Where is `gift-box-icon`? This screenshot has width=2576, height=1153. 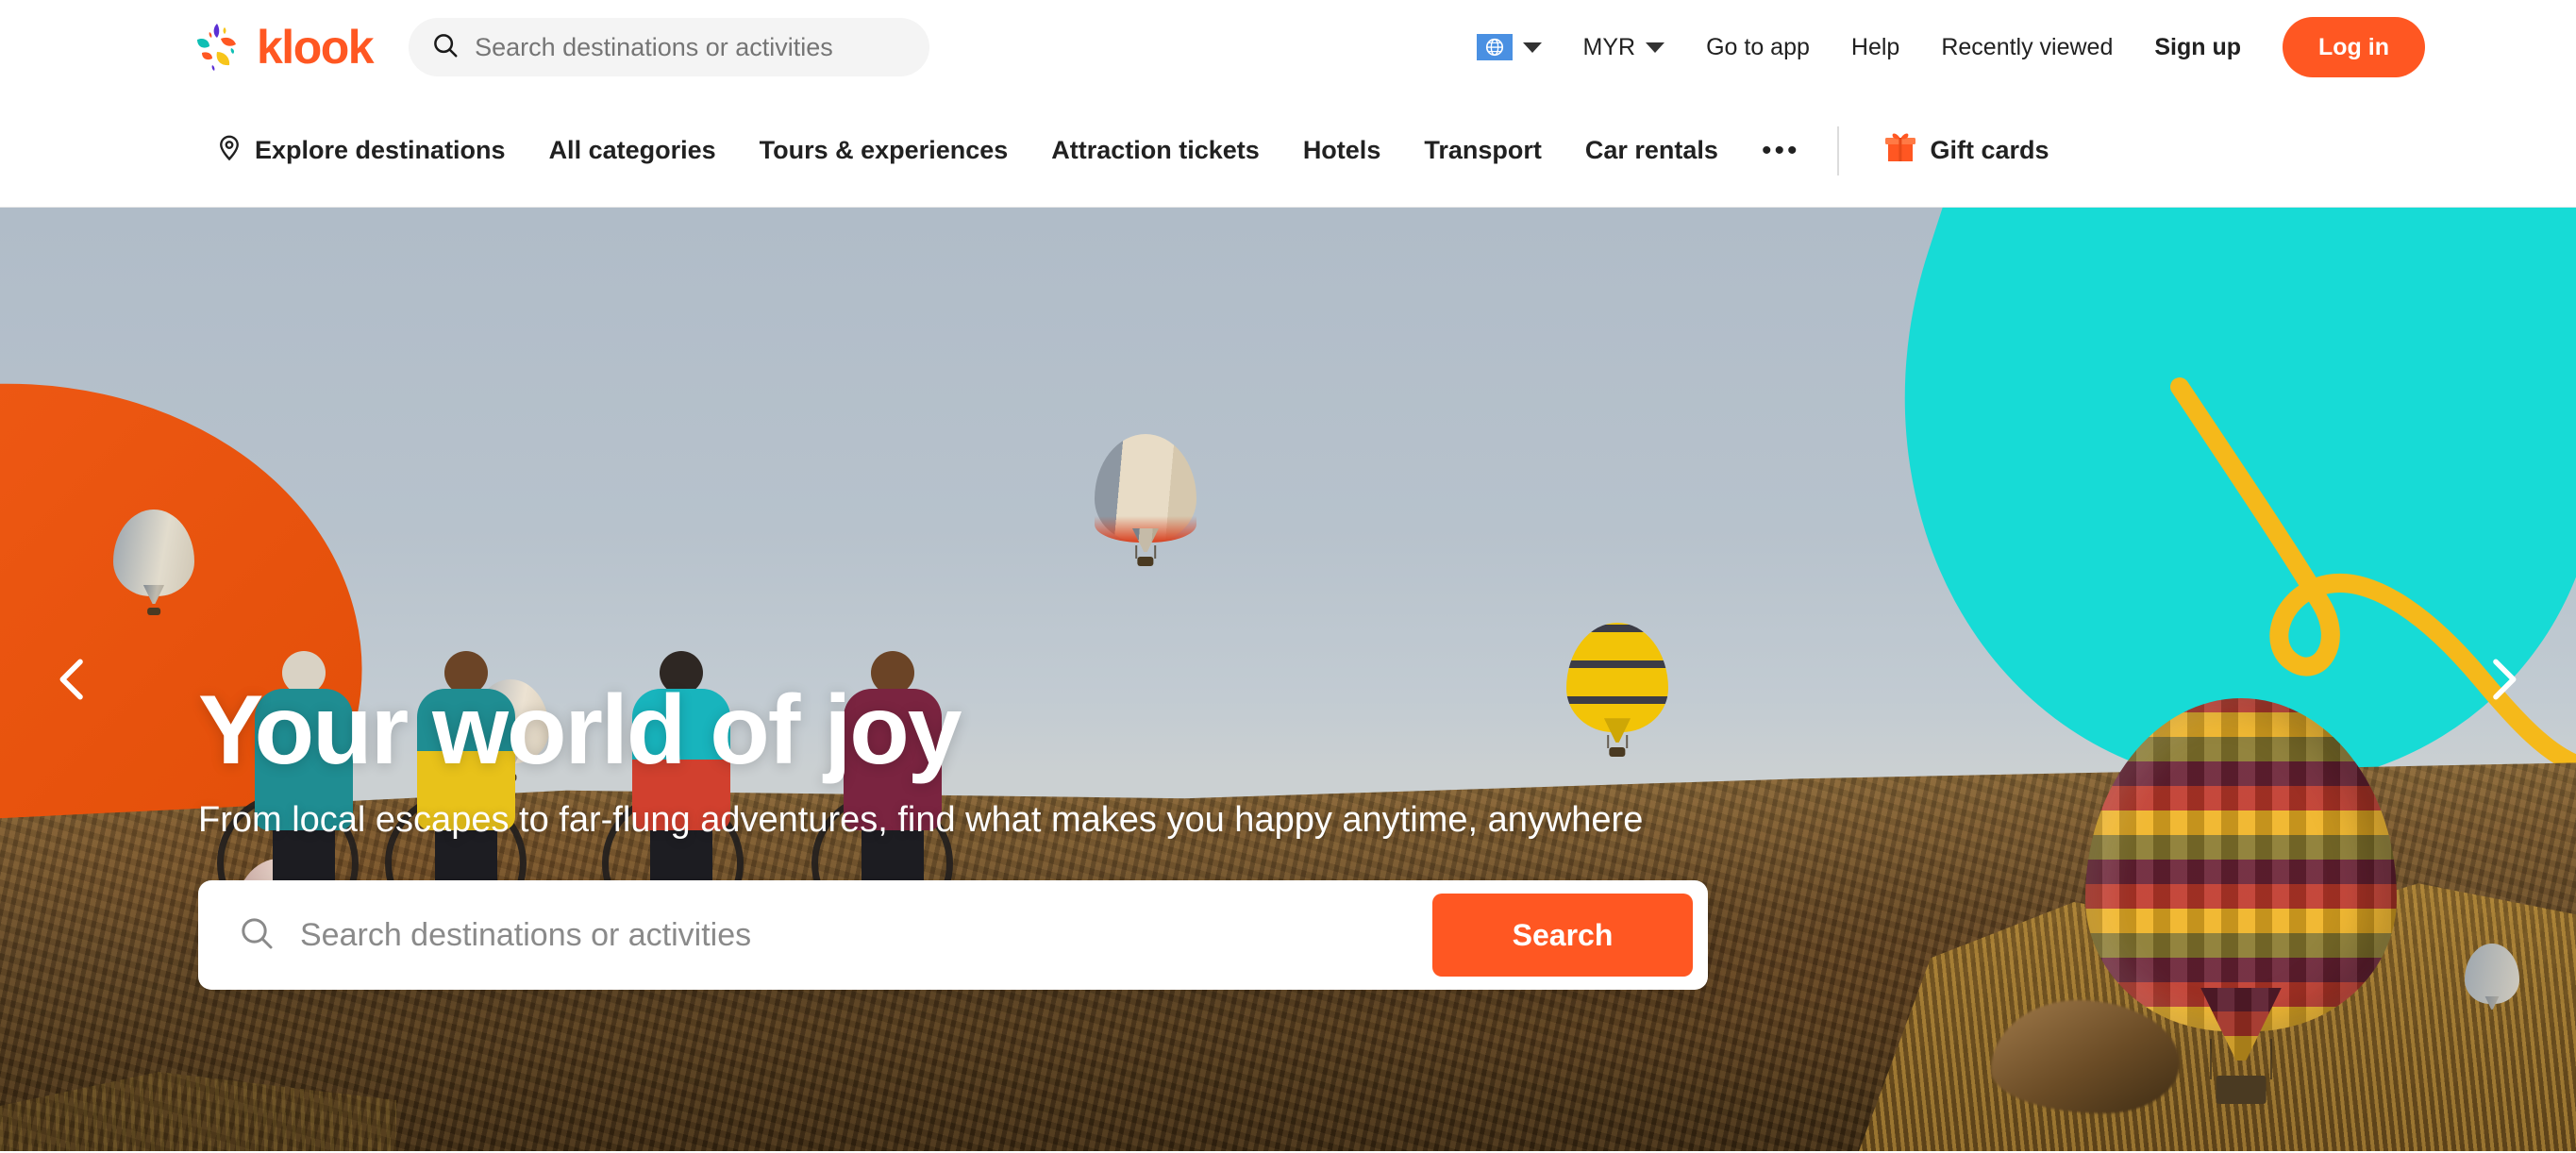
gift-box-icon is located at coordinates (1900, 150).